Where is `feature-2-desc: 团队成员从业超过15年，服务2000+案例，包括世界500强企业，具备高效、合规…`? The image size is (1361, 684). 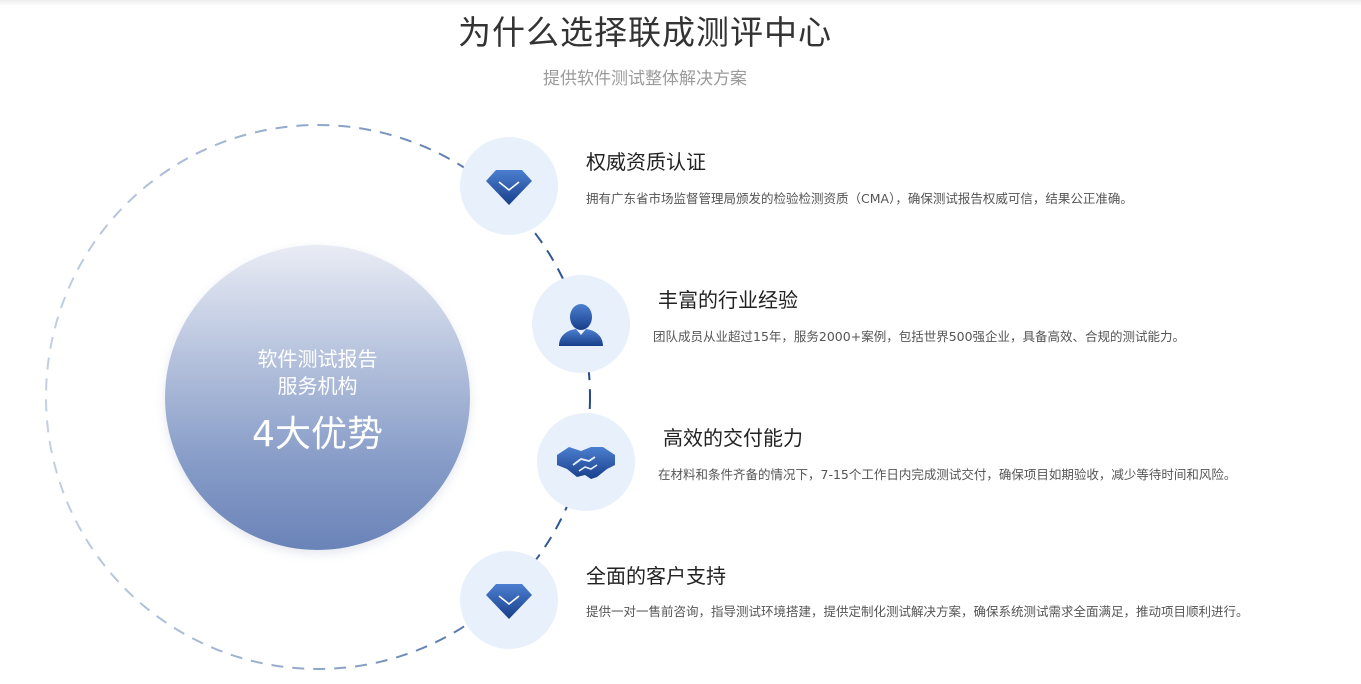 feature-2-desc: 团队成员从业超过15年，服务2000+案例，包括世界500强企业，具备高效、合规… is located at coordinates (919, 336).